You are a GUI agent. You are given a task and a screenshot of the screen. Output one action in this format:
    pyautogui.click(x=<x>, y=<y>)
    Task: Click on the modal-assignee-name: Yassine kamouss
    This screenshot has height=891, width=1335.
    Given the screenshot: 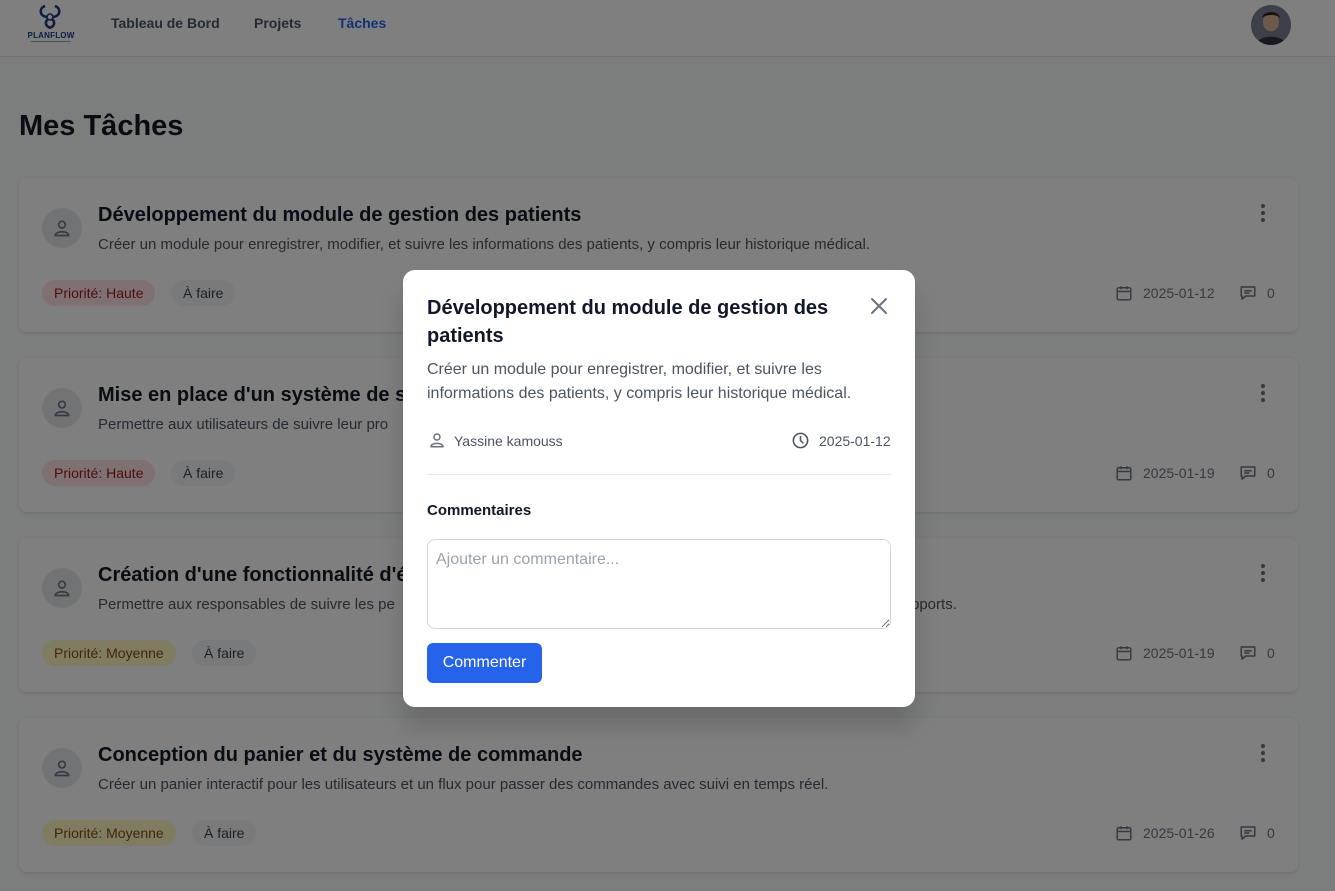 What is the action you would take?
    pyautogui.click(x=508, y=441)
    